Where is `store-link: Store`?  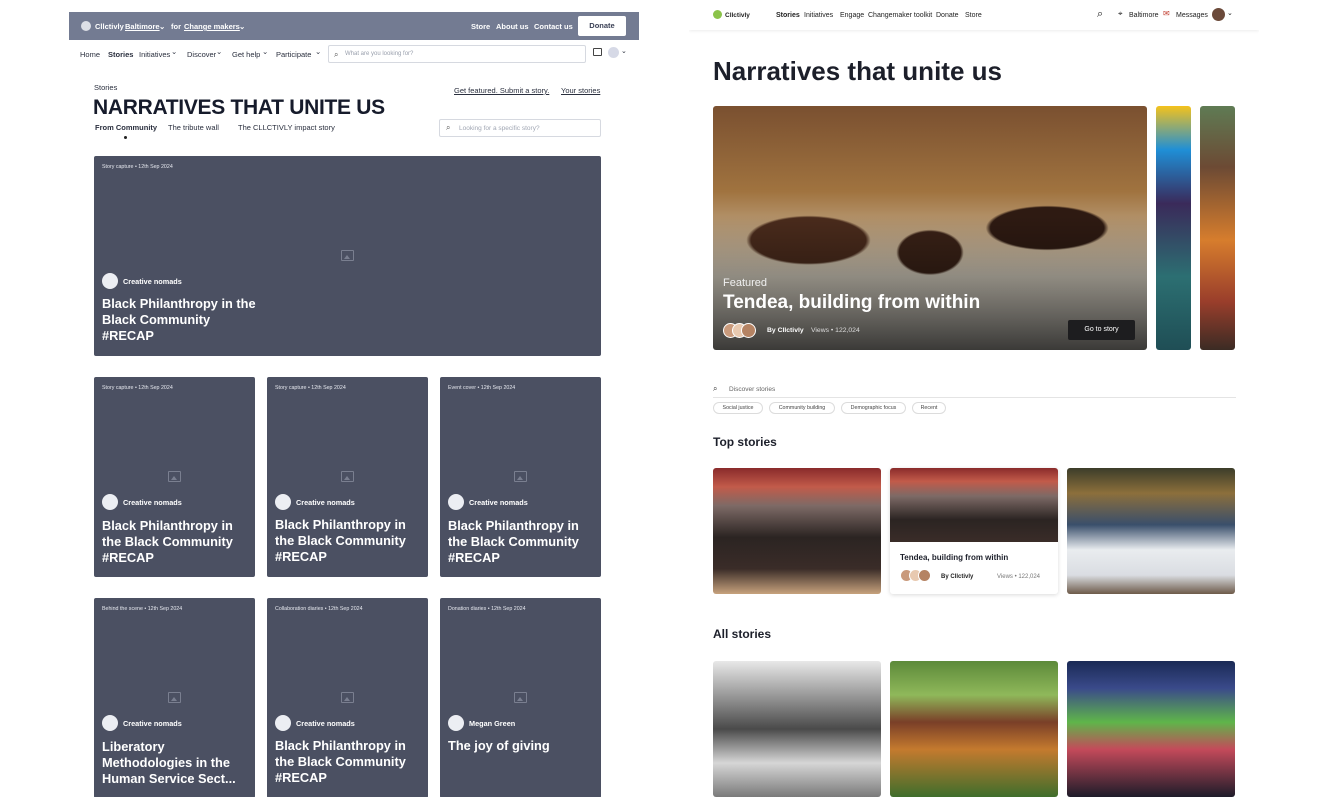 store-link: Store is located at coordinates (480, 26).